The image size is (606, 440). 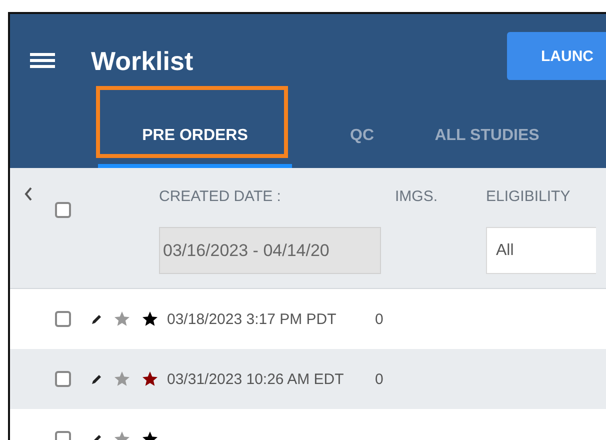 I want to click on eligibility-select: All, so click(x=541, y=250).